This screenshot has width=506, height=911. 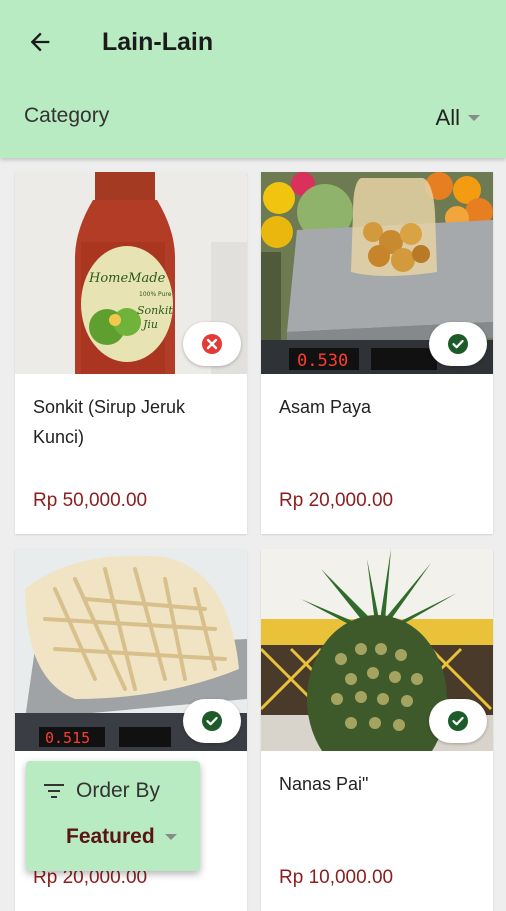 I want to click on unavailable-icon, so click(x=212, y=344).